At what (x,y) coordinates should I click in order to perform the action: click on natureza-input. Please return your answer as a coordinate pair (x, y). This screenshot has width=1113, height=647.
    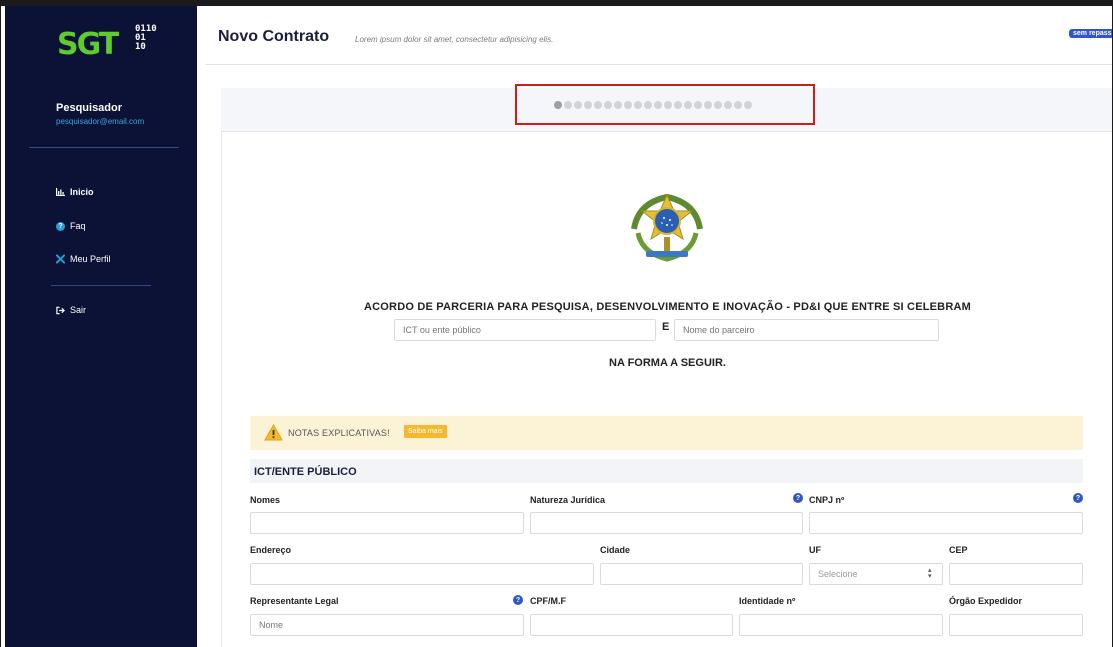
    Looking at the image, I should click on (666, 523).